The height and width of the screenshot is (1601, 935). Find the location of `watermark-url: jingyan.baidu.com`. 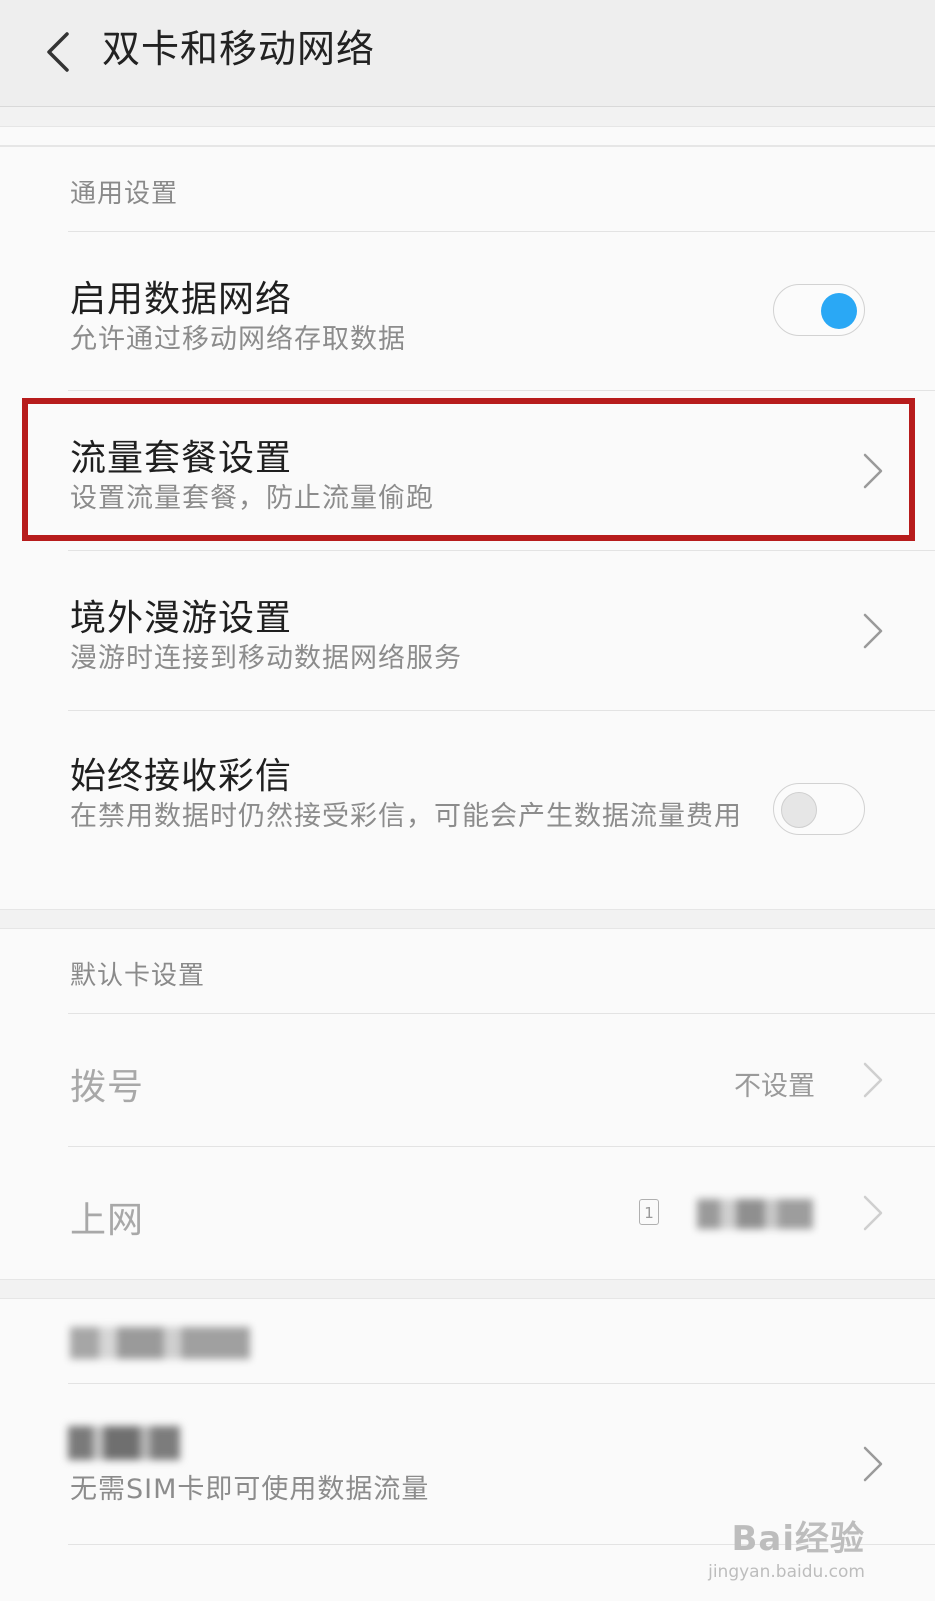

watermark-url: jingyan.baidu.com is located at coordinates (786, 1572).